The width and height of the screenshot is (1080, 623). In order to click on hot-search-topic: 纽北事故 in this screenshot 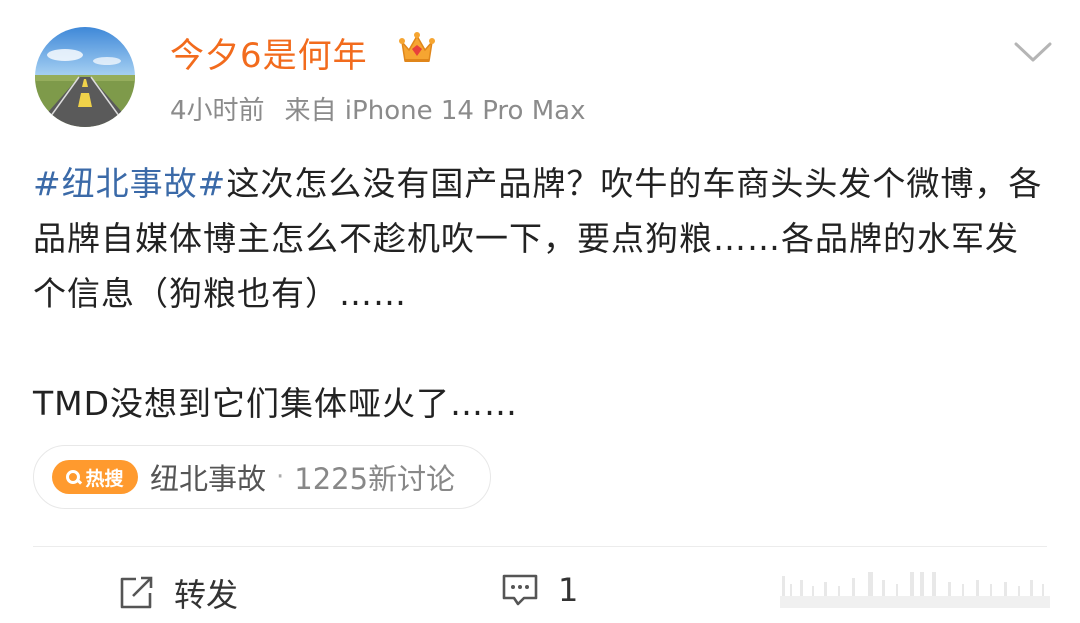, I will do `click(208, 479)`.